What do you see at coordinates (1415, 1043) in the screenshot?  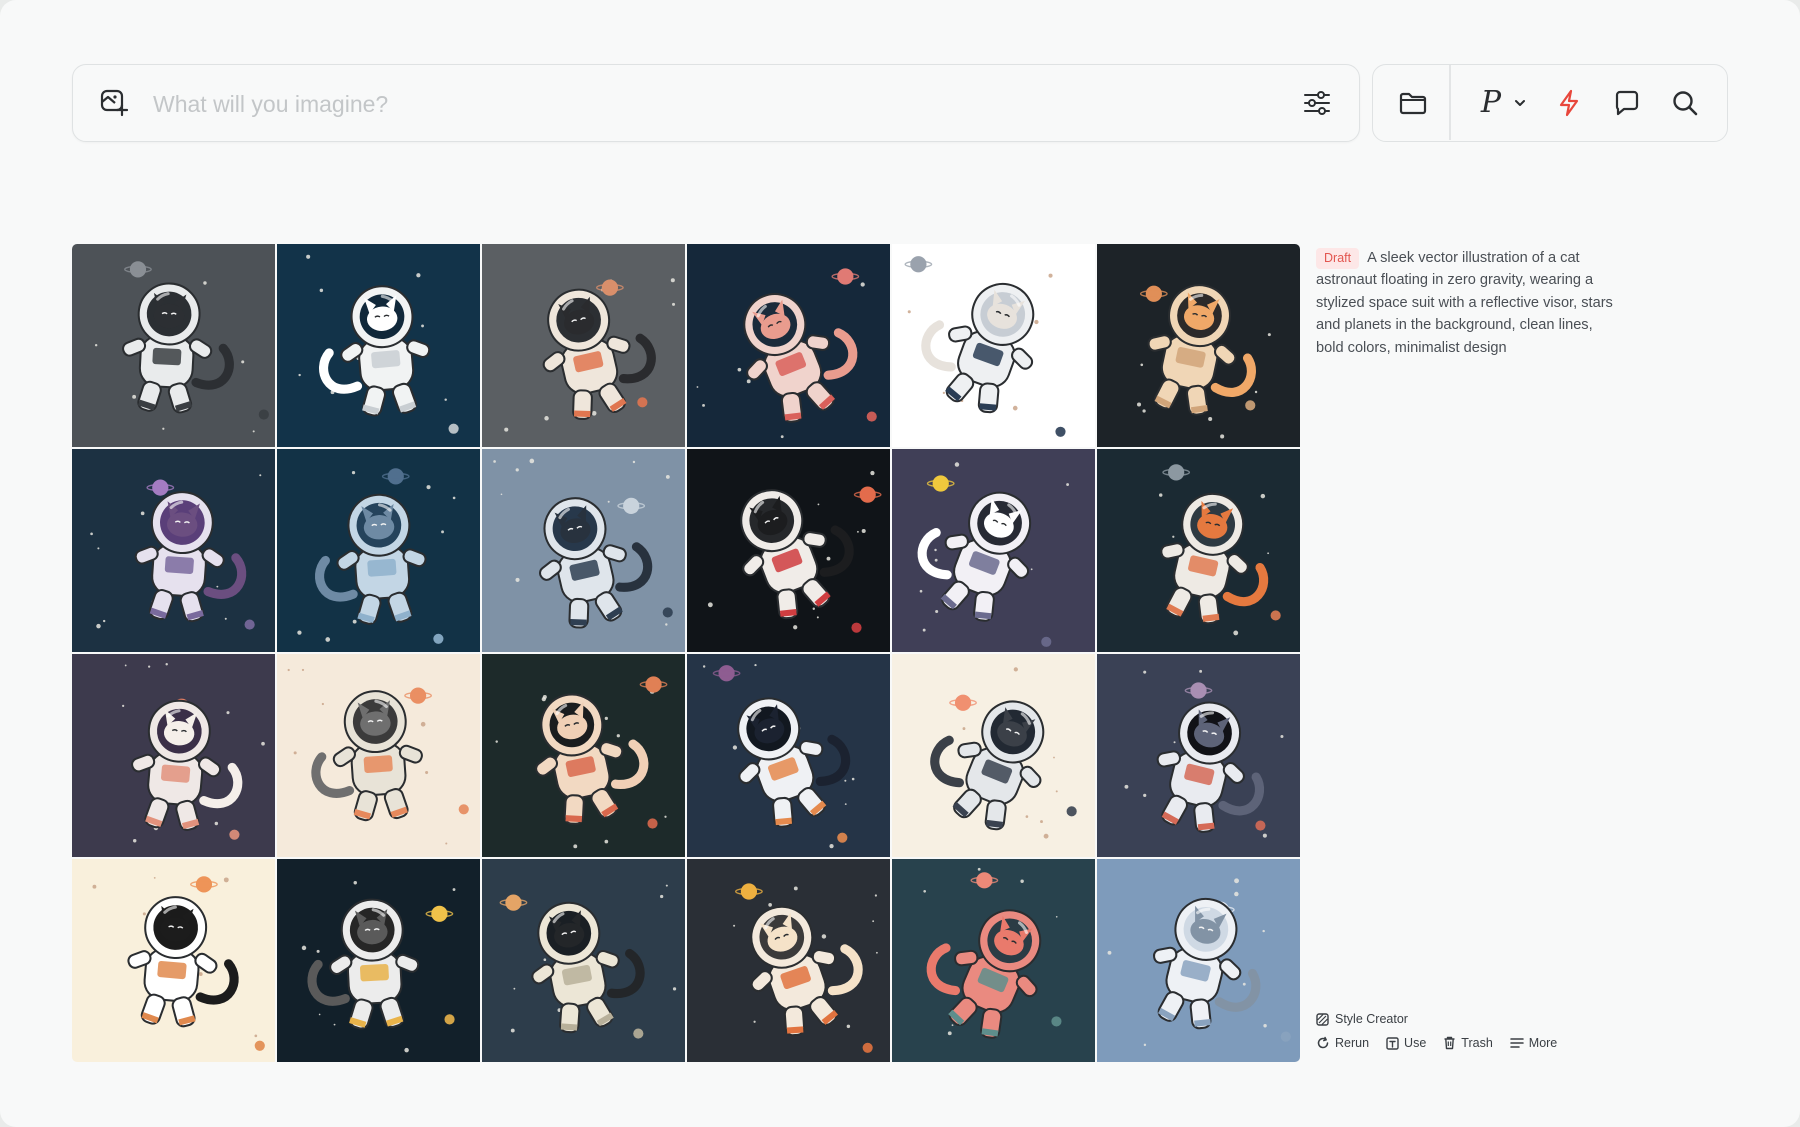 I see `use-label: Use` at bounding box center [1415, 1043].